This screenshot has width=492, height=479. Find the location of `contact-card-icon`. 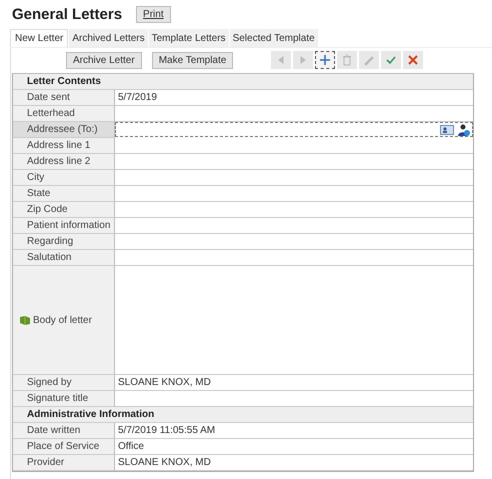

contact-card-icon is located at coordinates (447, 130).